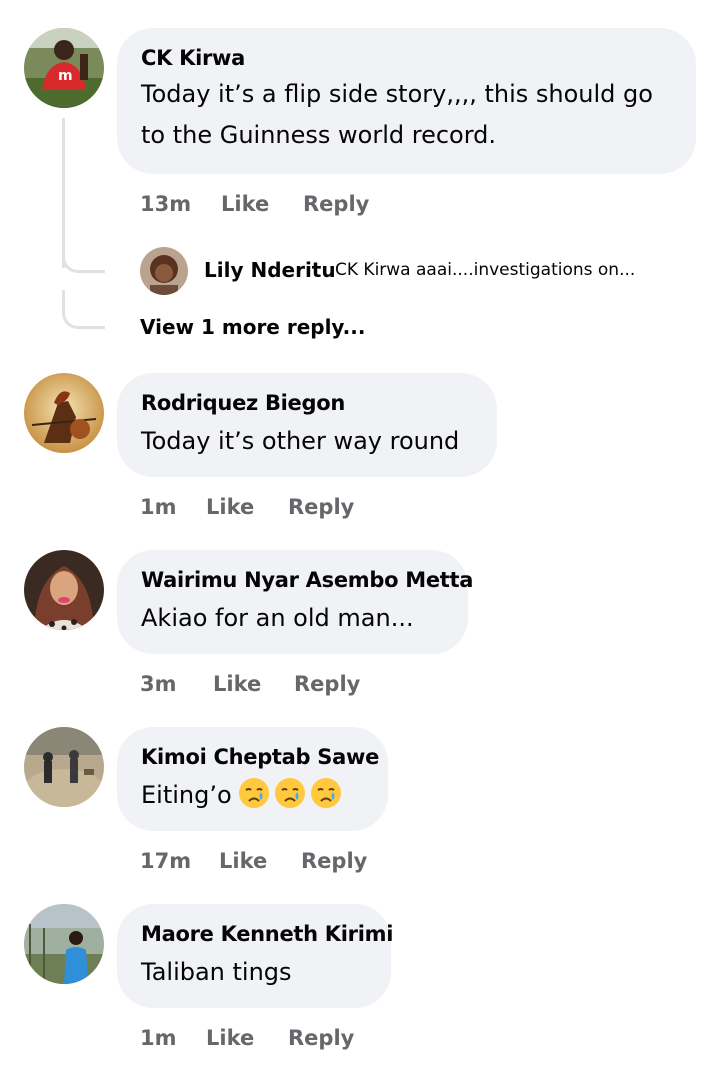  What do you see at coordinates (267, 934) in the screenshot?
I see `commenter-name: Maore Kenneth Kirimi` at bounding box center [267, 934].